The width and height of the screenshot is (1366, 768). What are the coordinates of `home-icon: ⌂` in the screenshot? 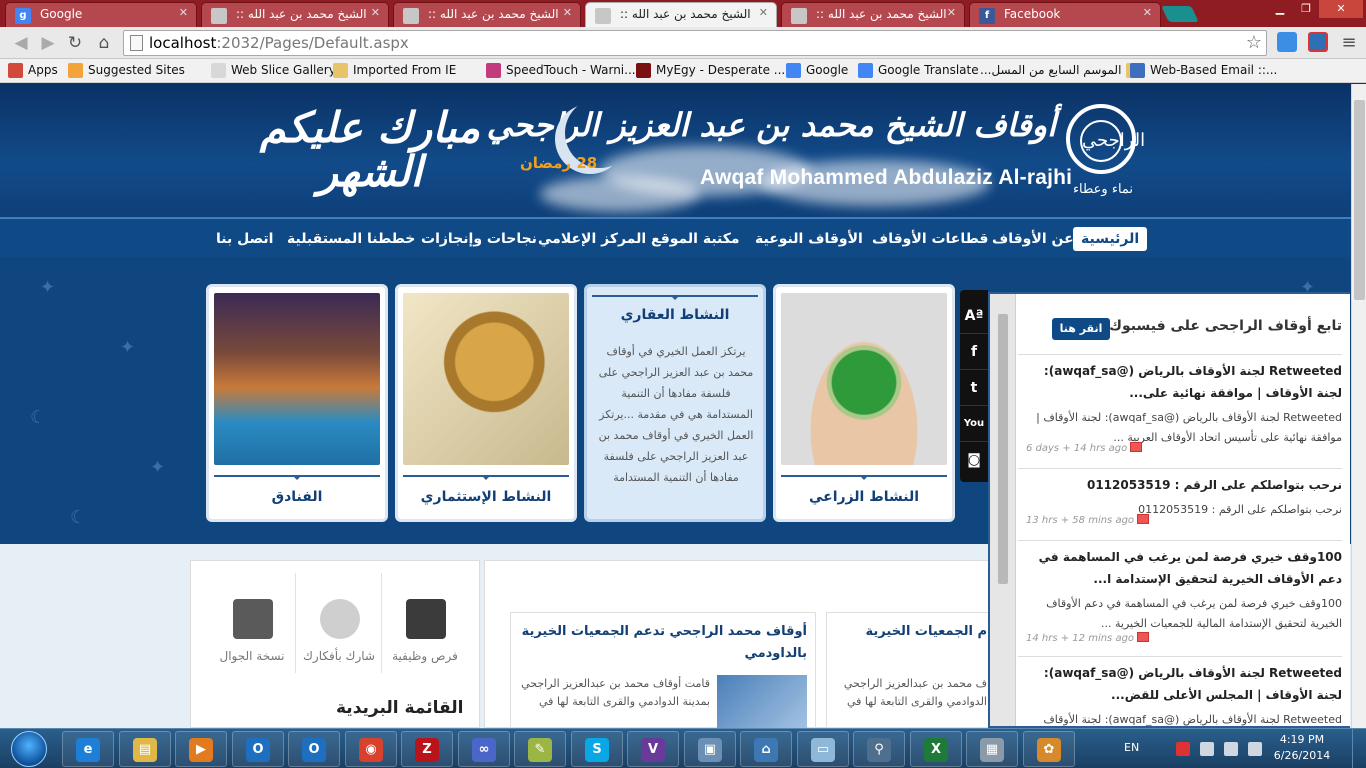 It's located at (104, 43).